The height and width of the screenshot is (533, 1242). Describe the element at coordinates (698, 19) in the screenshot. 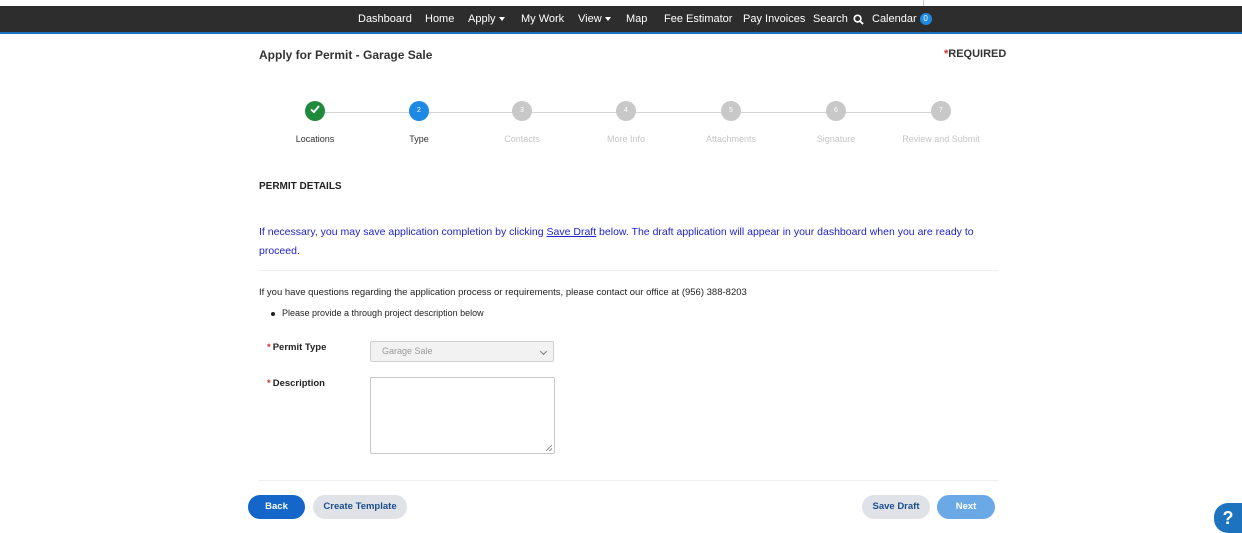

I see `nav-fee-estimator: Fee Estimator` at that location.